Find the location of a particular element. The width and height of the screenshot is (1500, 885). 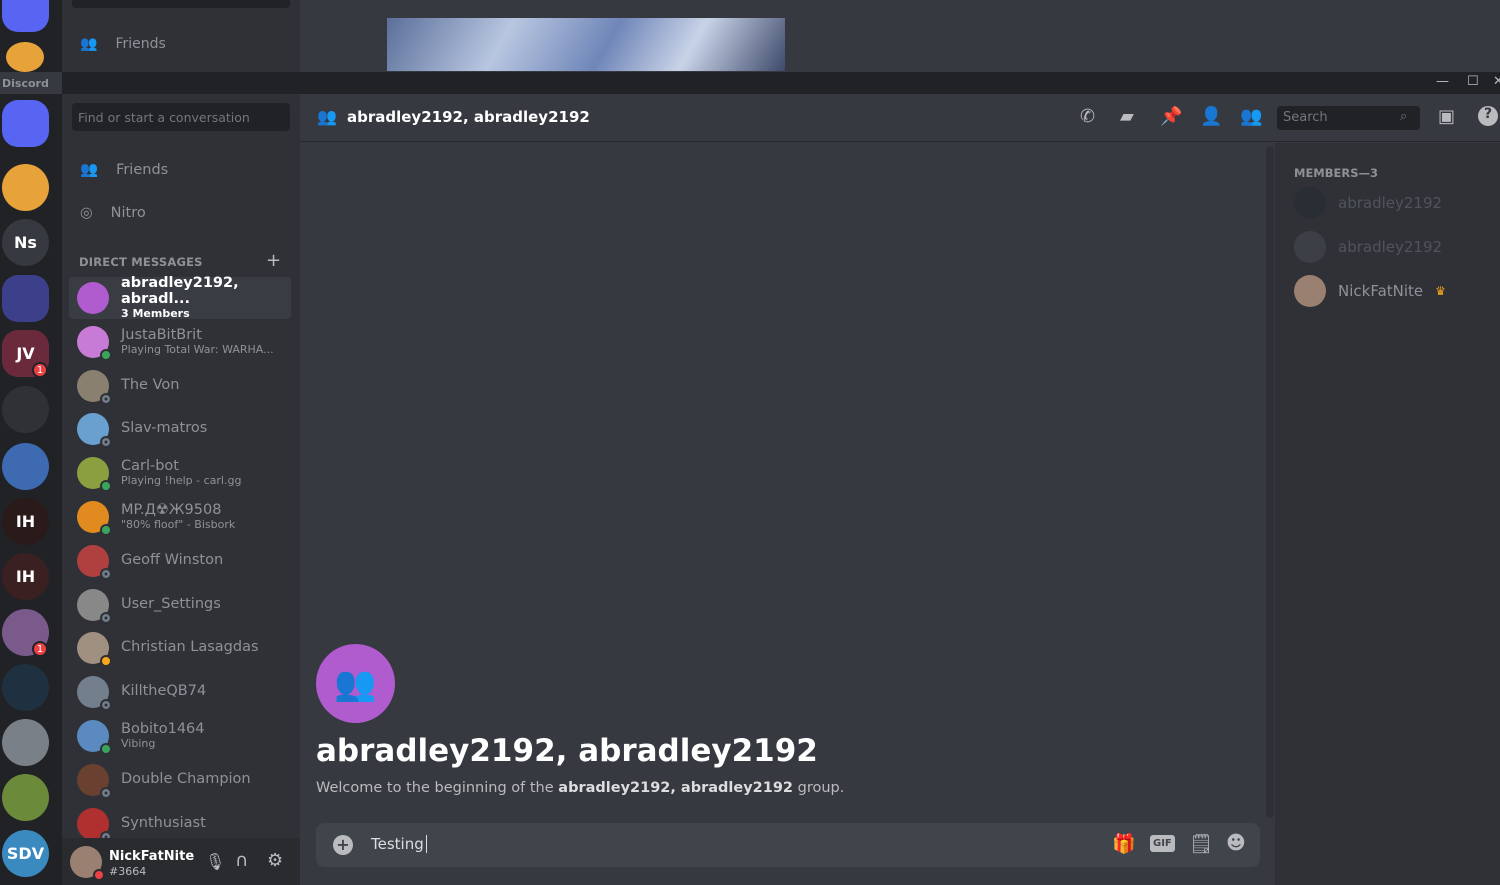

dm-item: User_Settings is located at coordinates (180, 605).